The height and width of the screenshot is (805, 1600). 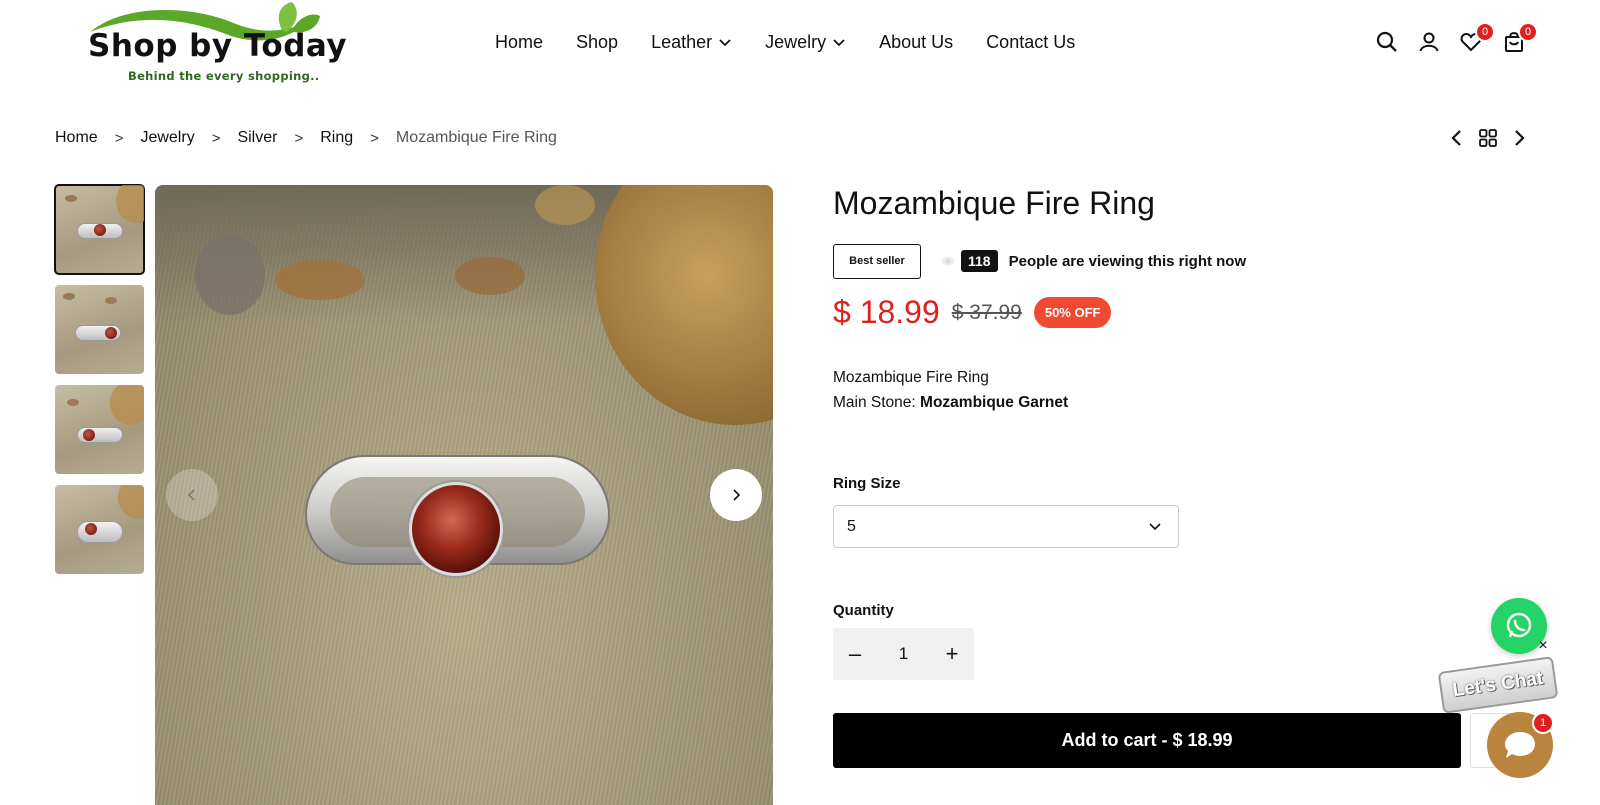 What do you see at coordinates (877, 261) in the screenshot?
I see `best-seller-badge: Best seller` at bounding box center [877, 261].